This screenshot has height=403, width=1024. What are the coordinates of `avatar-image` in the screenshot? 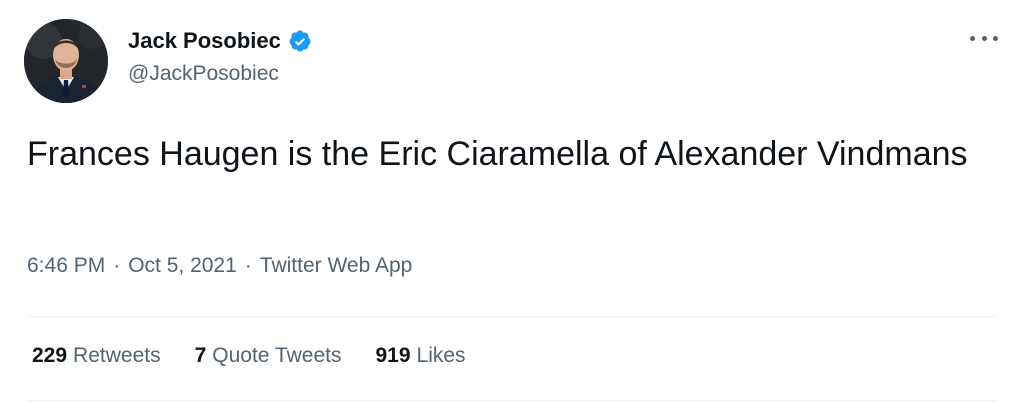 It's located at (66, 61).